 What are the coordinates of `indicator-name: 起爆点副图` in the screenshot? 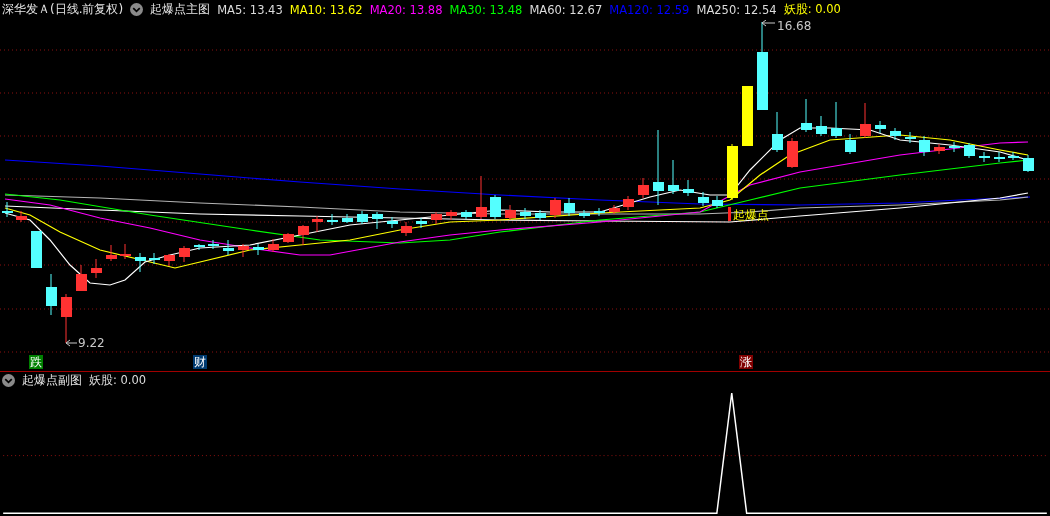 It's located at (52, 381).